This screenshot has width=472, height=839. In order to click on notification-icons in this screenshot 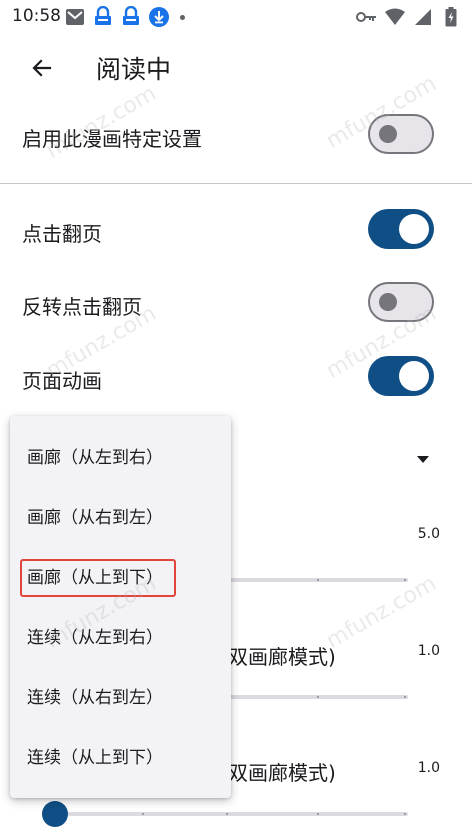, I will do `click(124, 17)`.